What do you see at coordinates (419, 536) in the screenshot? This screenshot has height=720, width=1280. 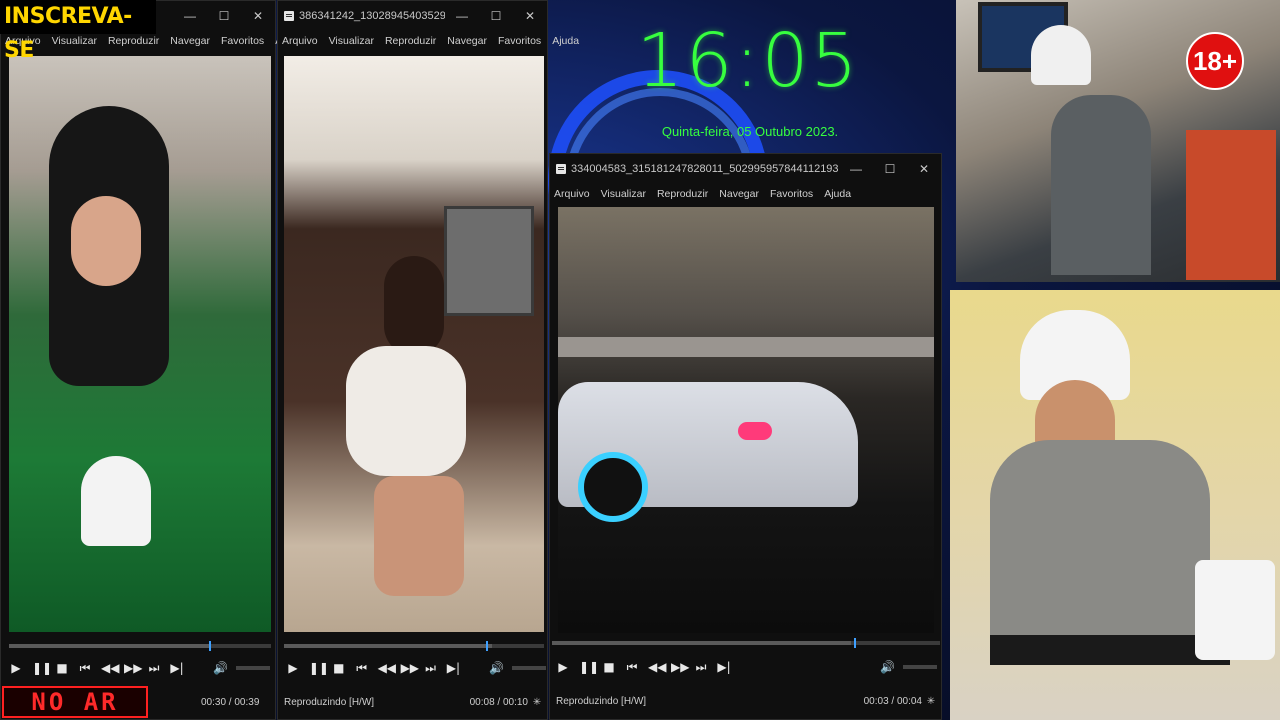 I see `video-subject-legs` at bounding box center [419, 536].